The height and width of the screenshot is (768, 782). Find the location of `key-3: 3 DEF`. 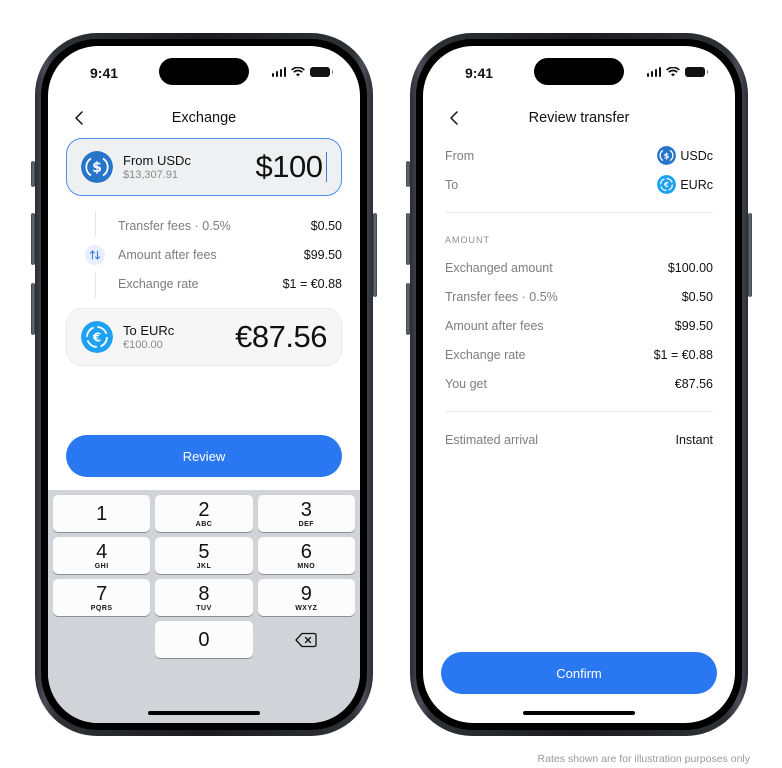

key-3: 3 DEF is located at coordinates (306, 513).